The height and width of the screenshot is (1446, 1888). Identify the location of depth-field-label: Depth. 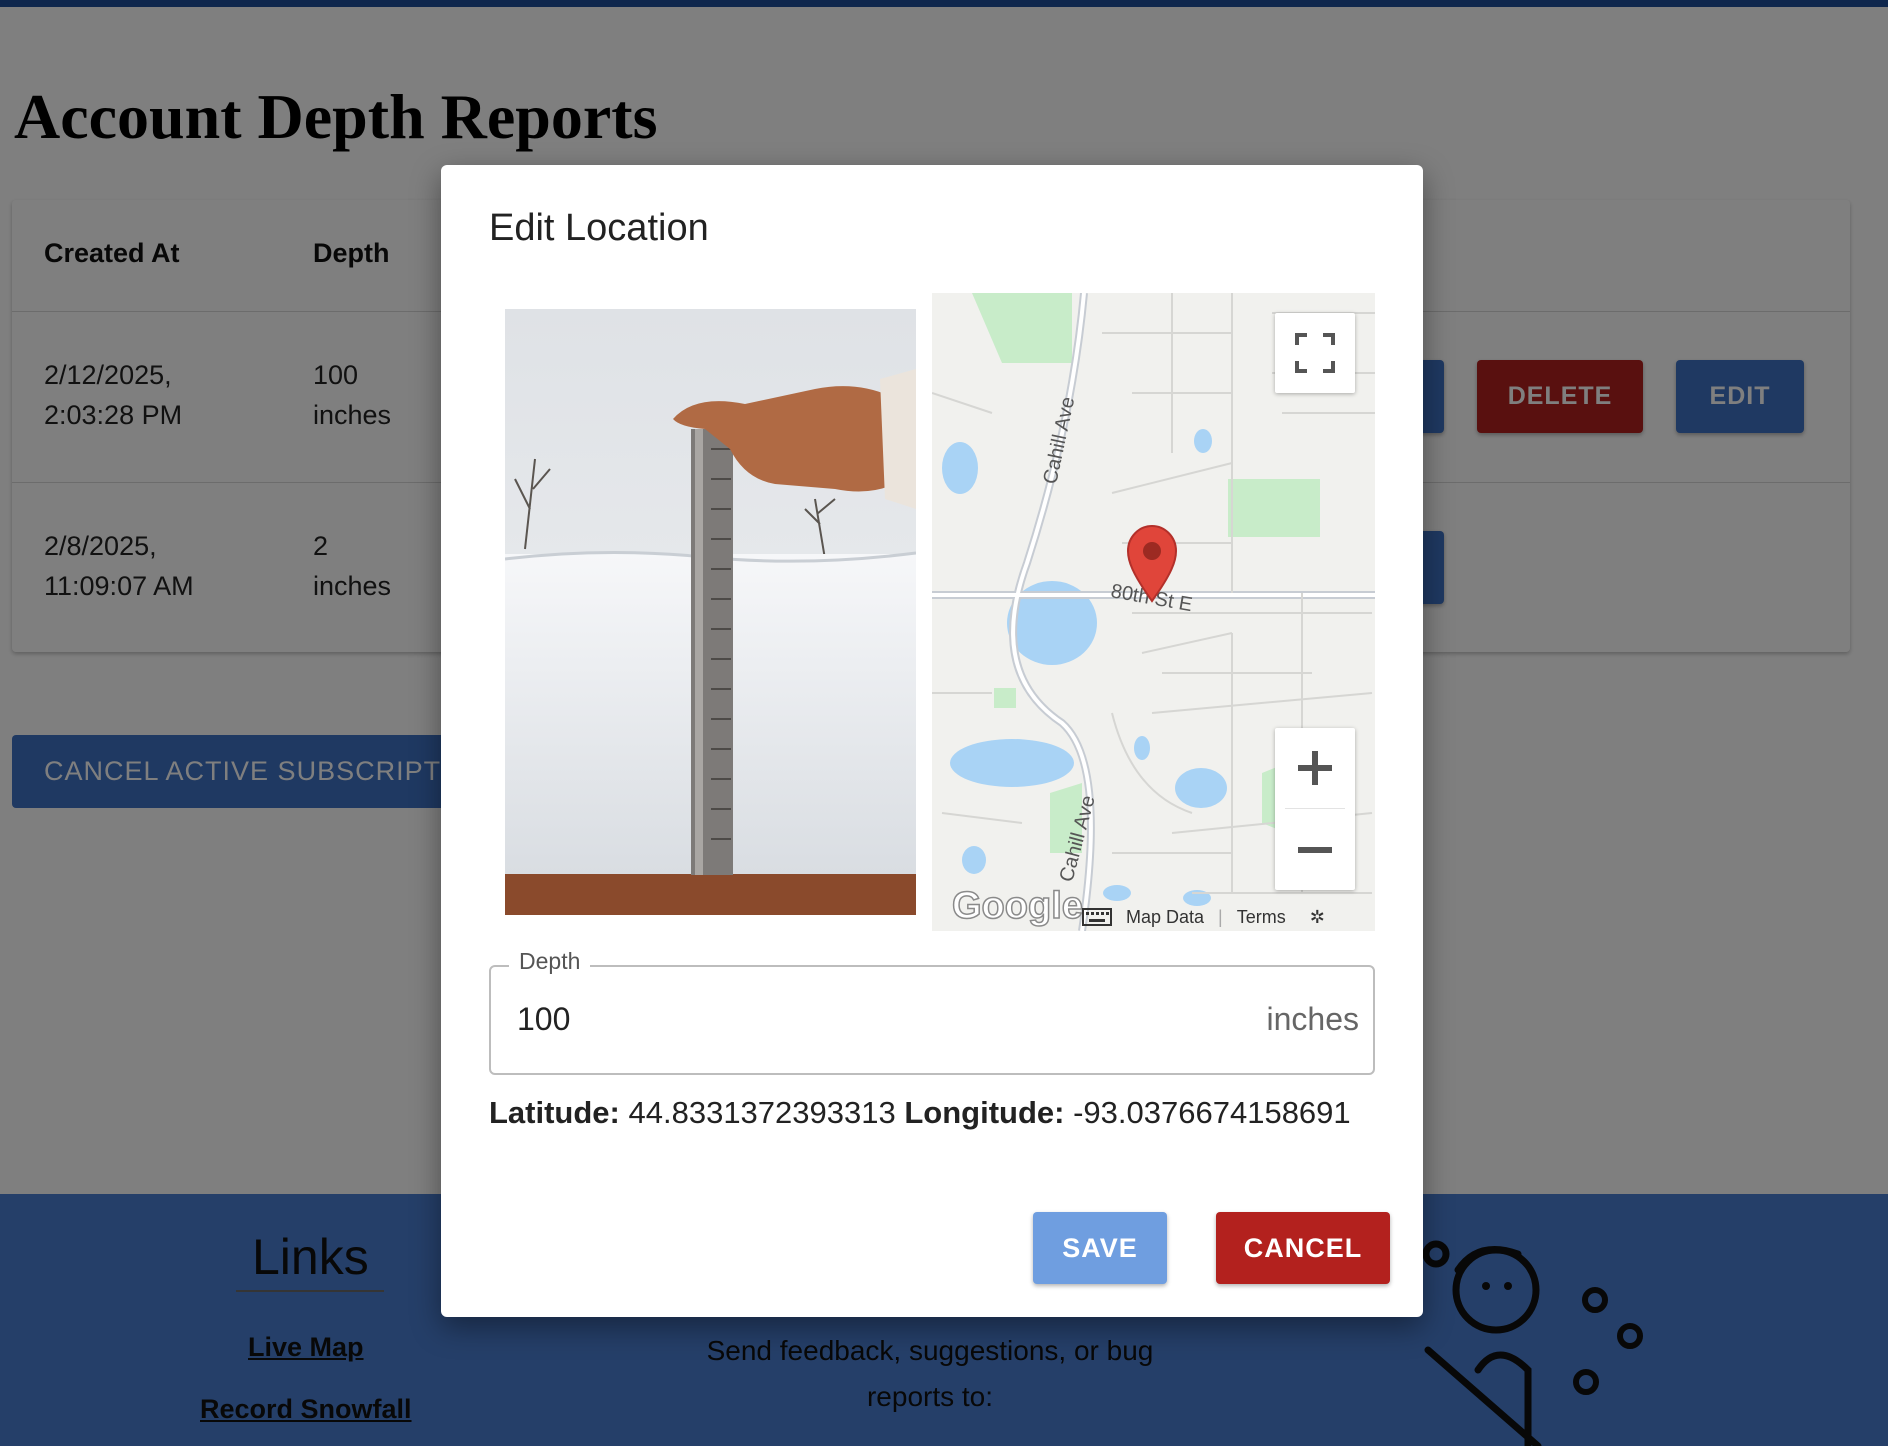
(550, 961).